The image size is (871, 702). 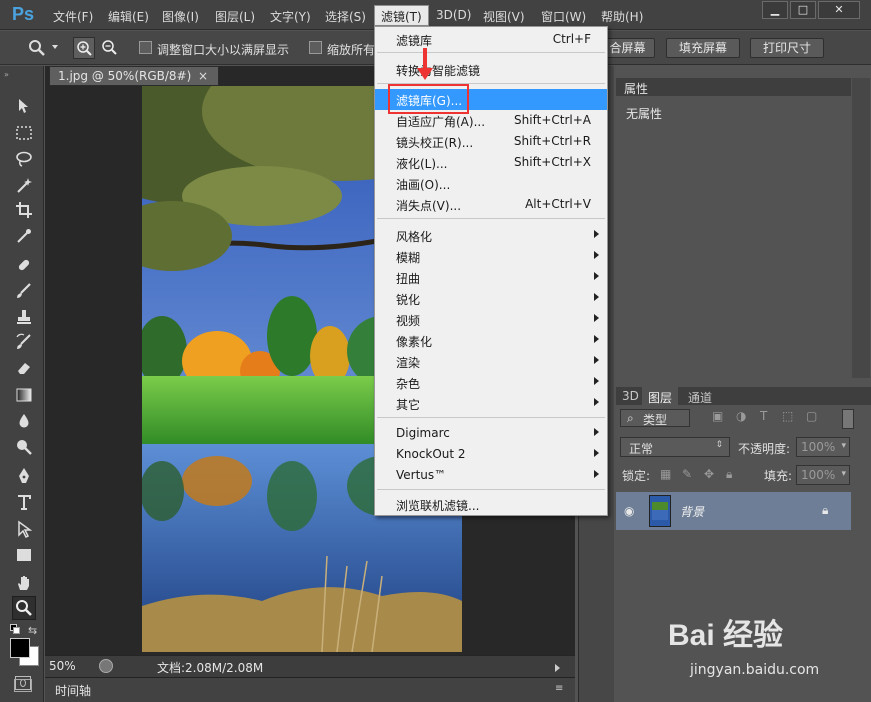 I want to click on close-button: ✕, so click(x=839, y=10).